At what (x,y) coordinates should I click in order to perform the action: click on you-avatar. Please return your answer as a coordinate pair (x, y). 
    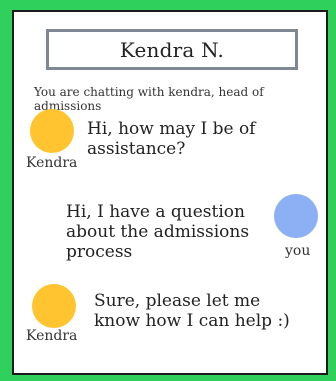
    Looking at the image, I should click on (296, 216).